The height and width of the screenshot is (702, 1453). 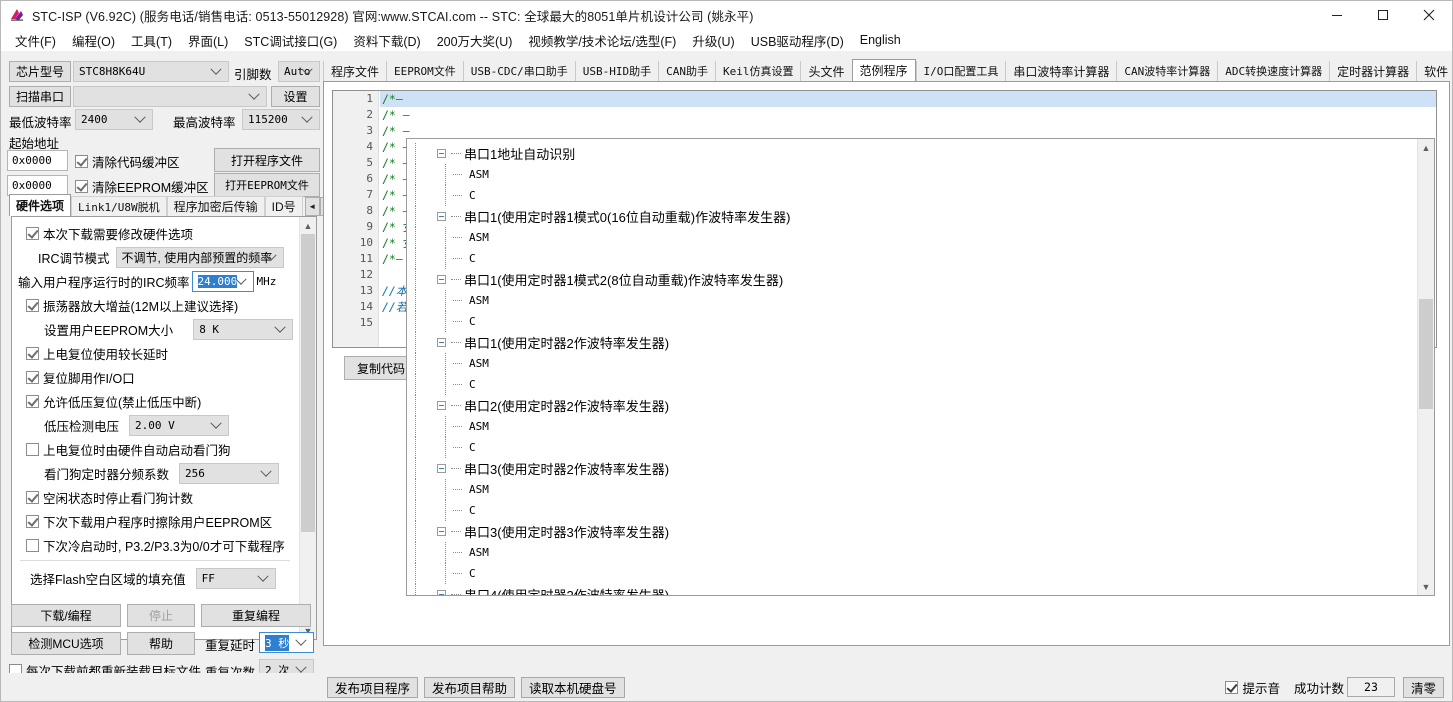 What do you see at coordinates (286, 642) in the screenshot?
I see `repeat-delay-select: 3 秒` at bounding box center [286, 642].